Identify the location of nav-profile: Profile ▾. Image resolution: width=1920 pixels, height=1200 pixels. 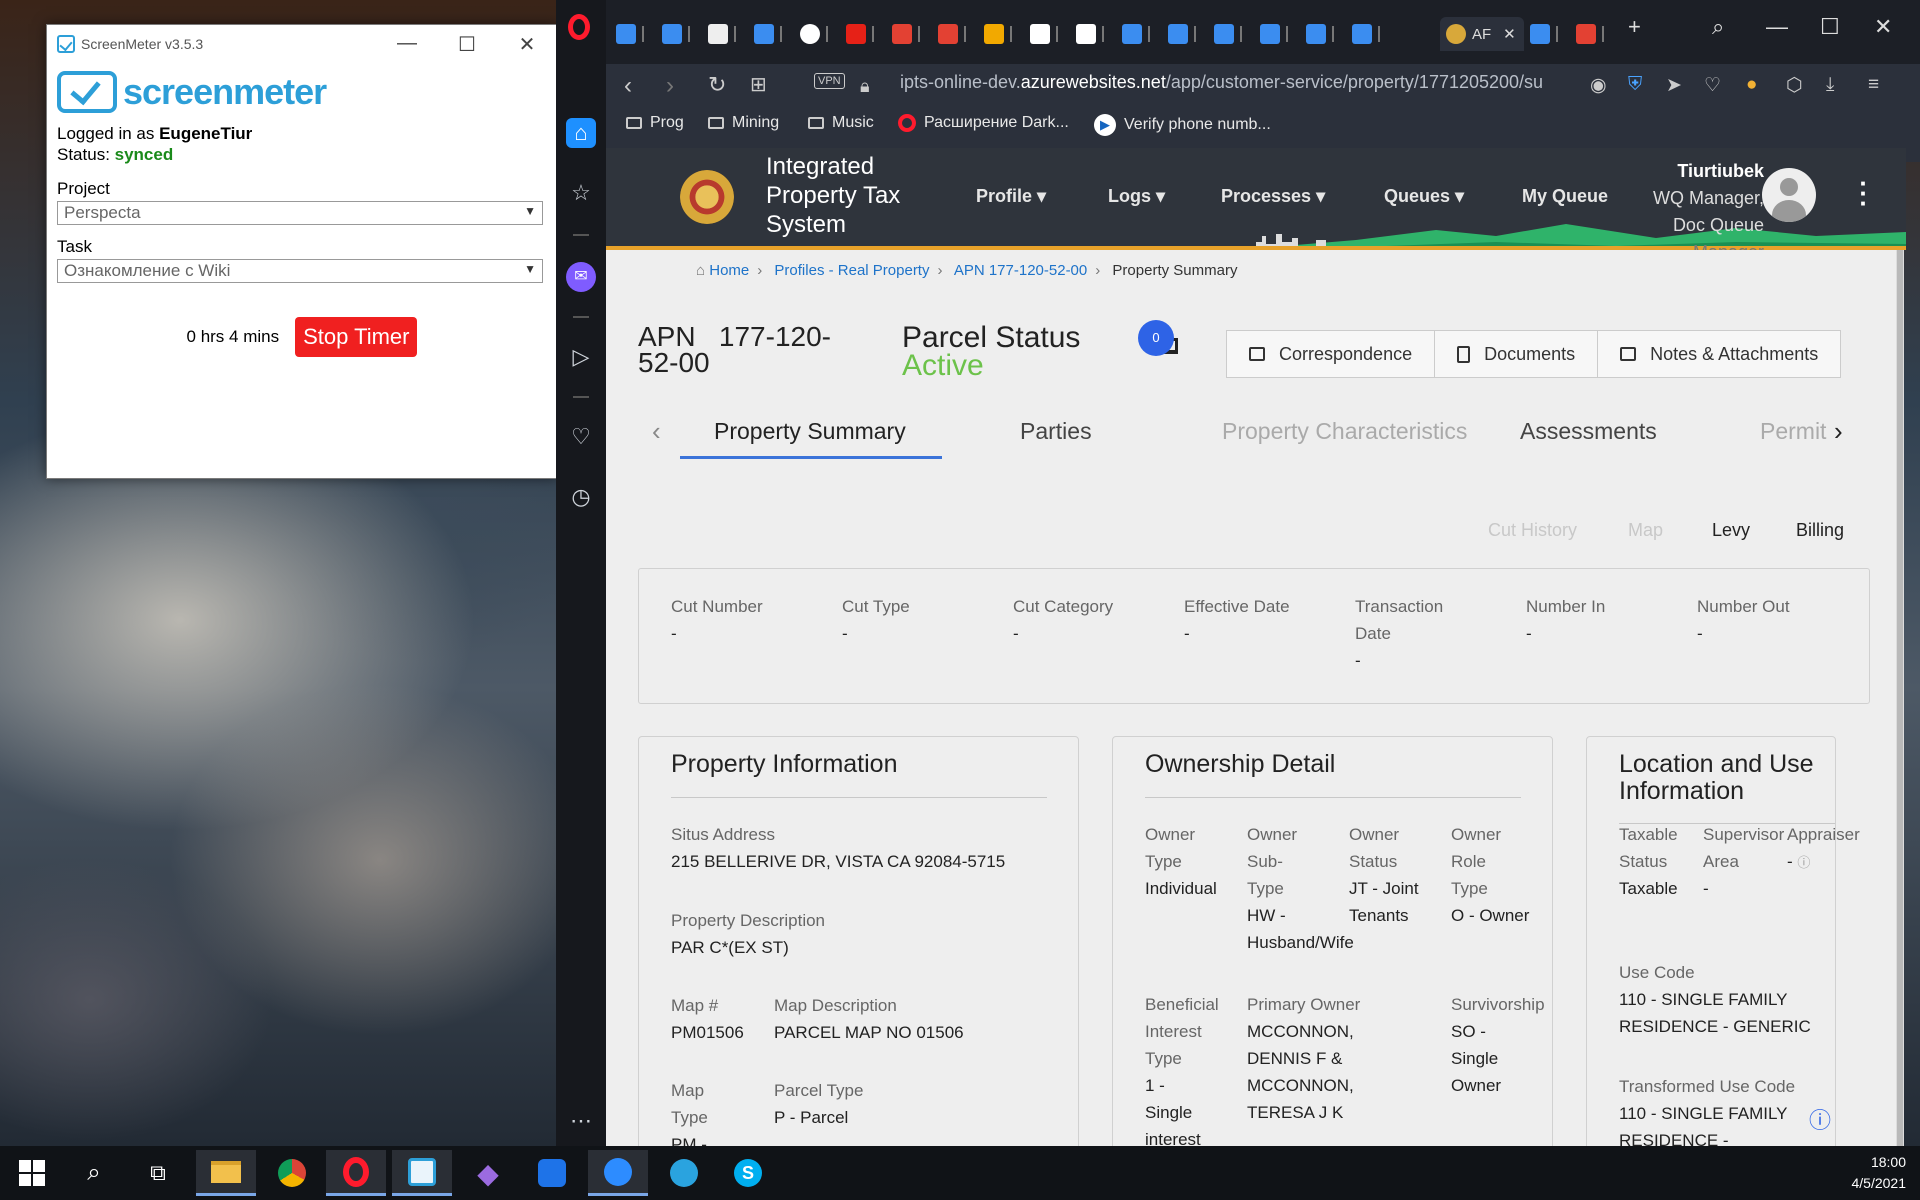
(1011, 196).